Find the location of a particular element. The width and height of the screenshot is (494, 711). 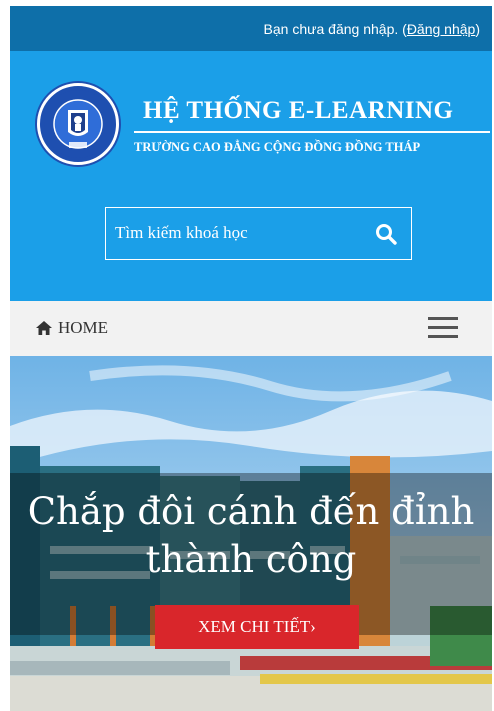

home-icon is located at coordinates (44, 328).